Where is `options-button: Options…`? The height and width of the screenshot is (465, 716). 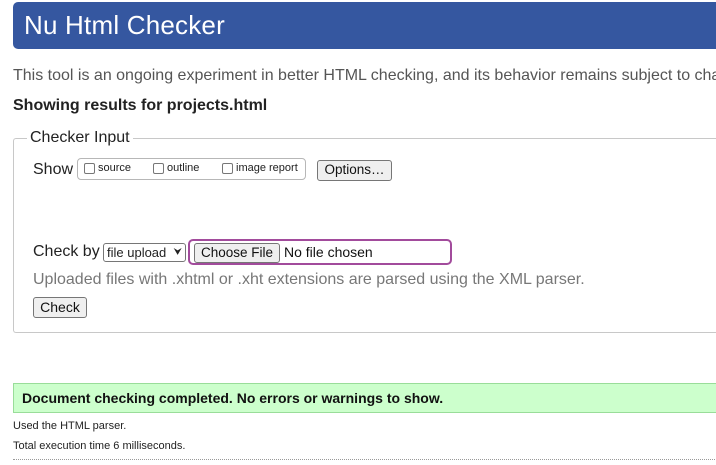 options-button: Options… is located at coordinates (354, 170).